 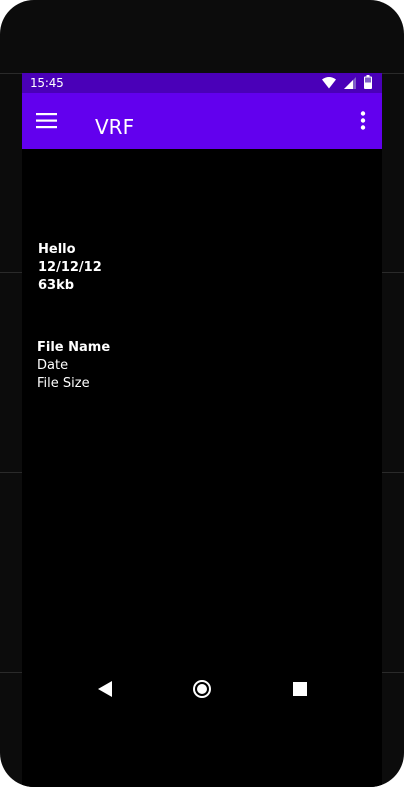 What do you see at coordinates (53, 365) in the screenshot?
I see `file-date: Date` at bounding box center [53, 365].